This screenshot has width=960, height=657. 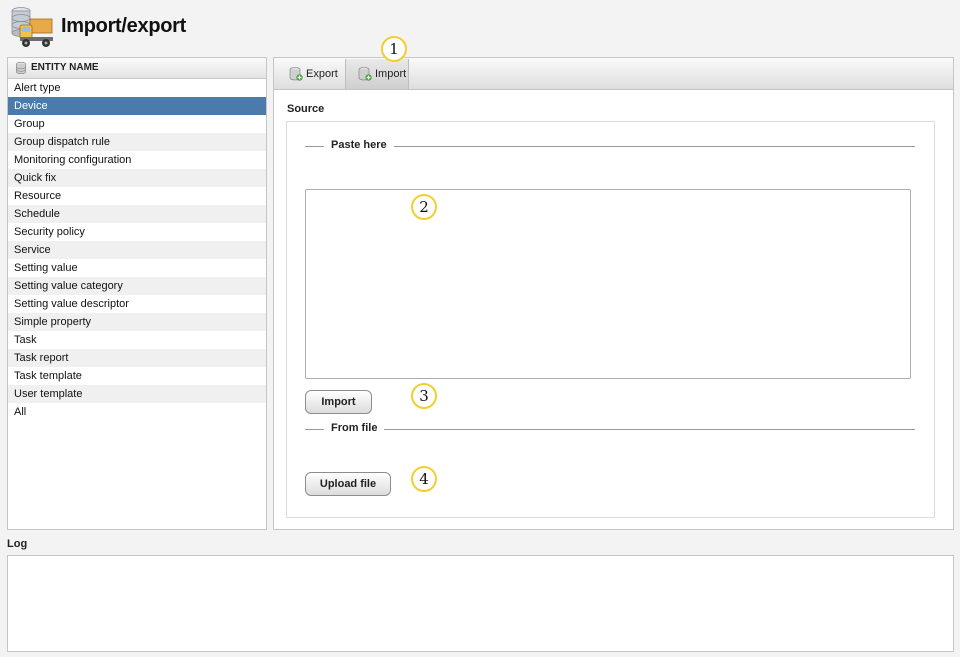 What do you see at coordinates (137, 106) in the screenshot?
I see `entity-item: Device` at bounding box center [137, 106].